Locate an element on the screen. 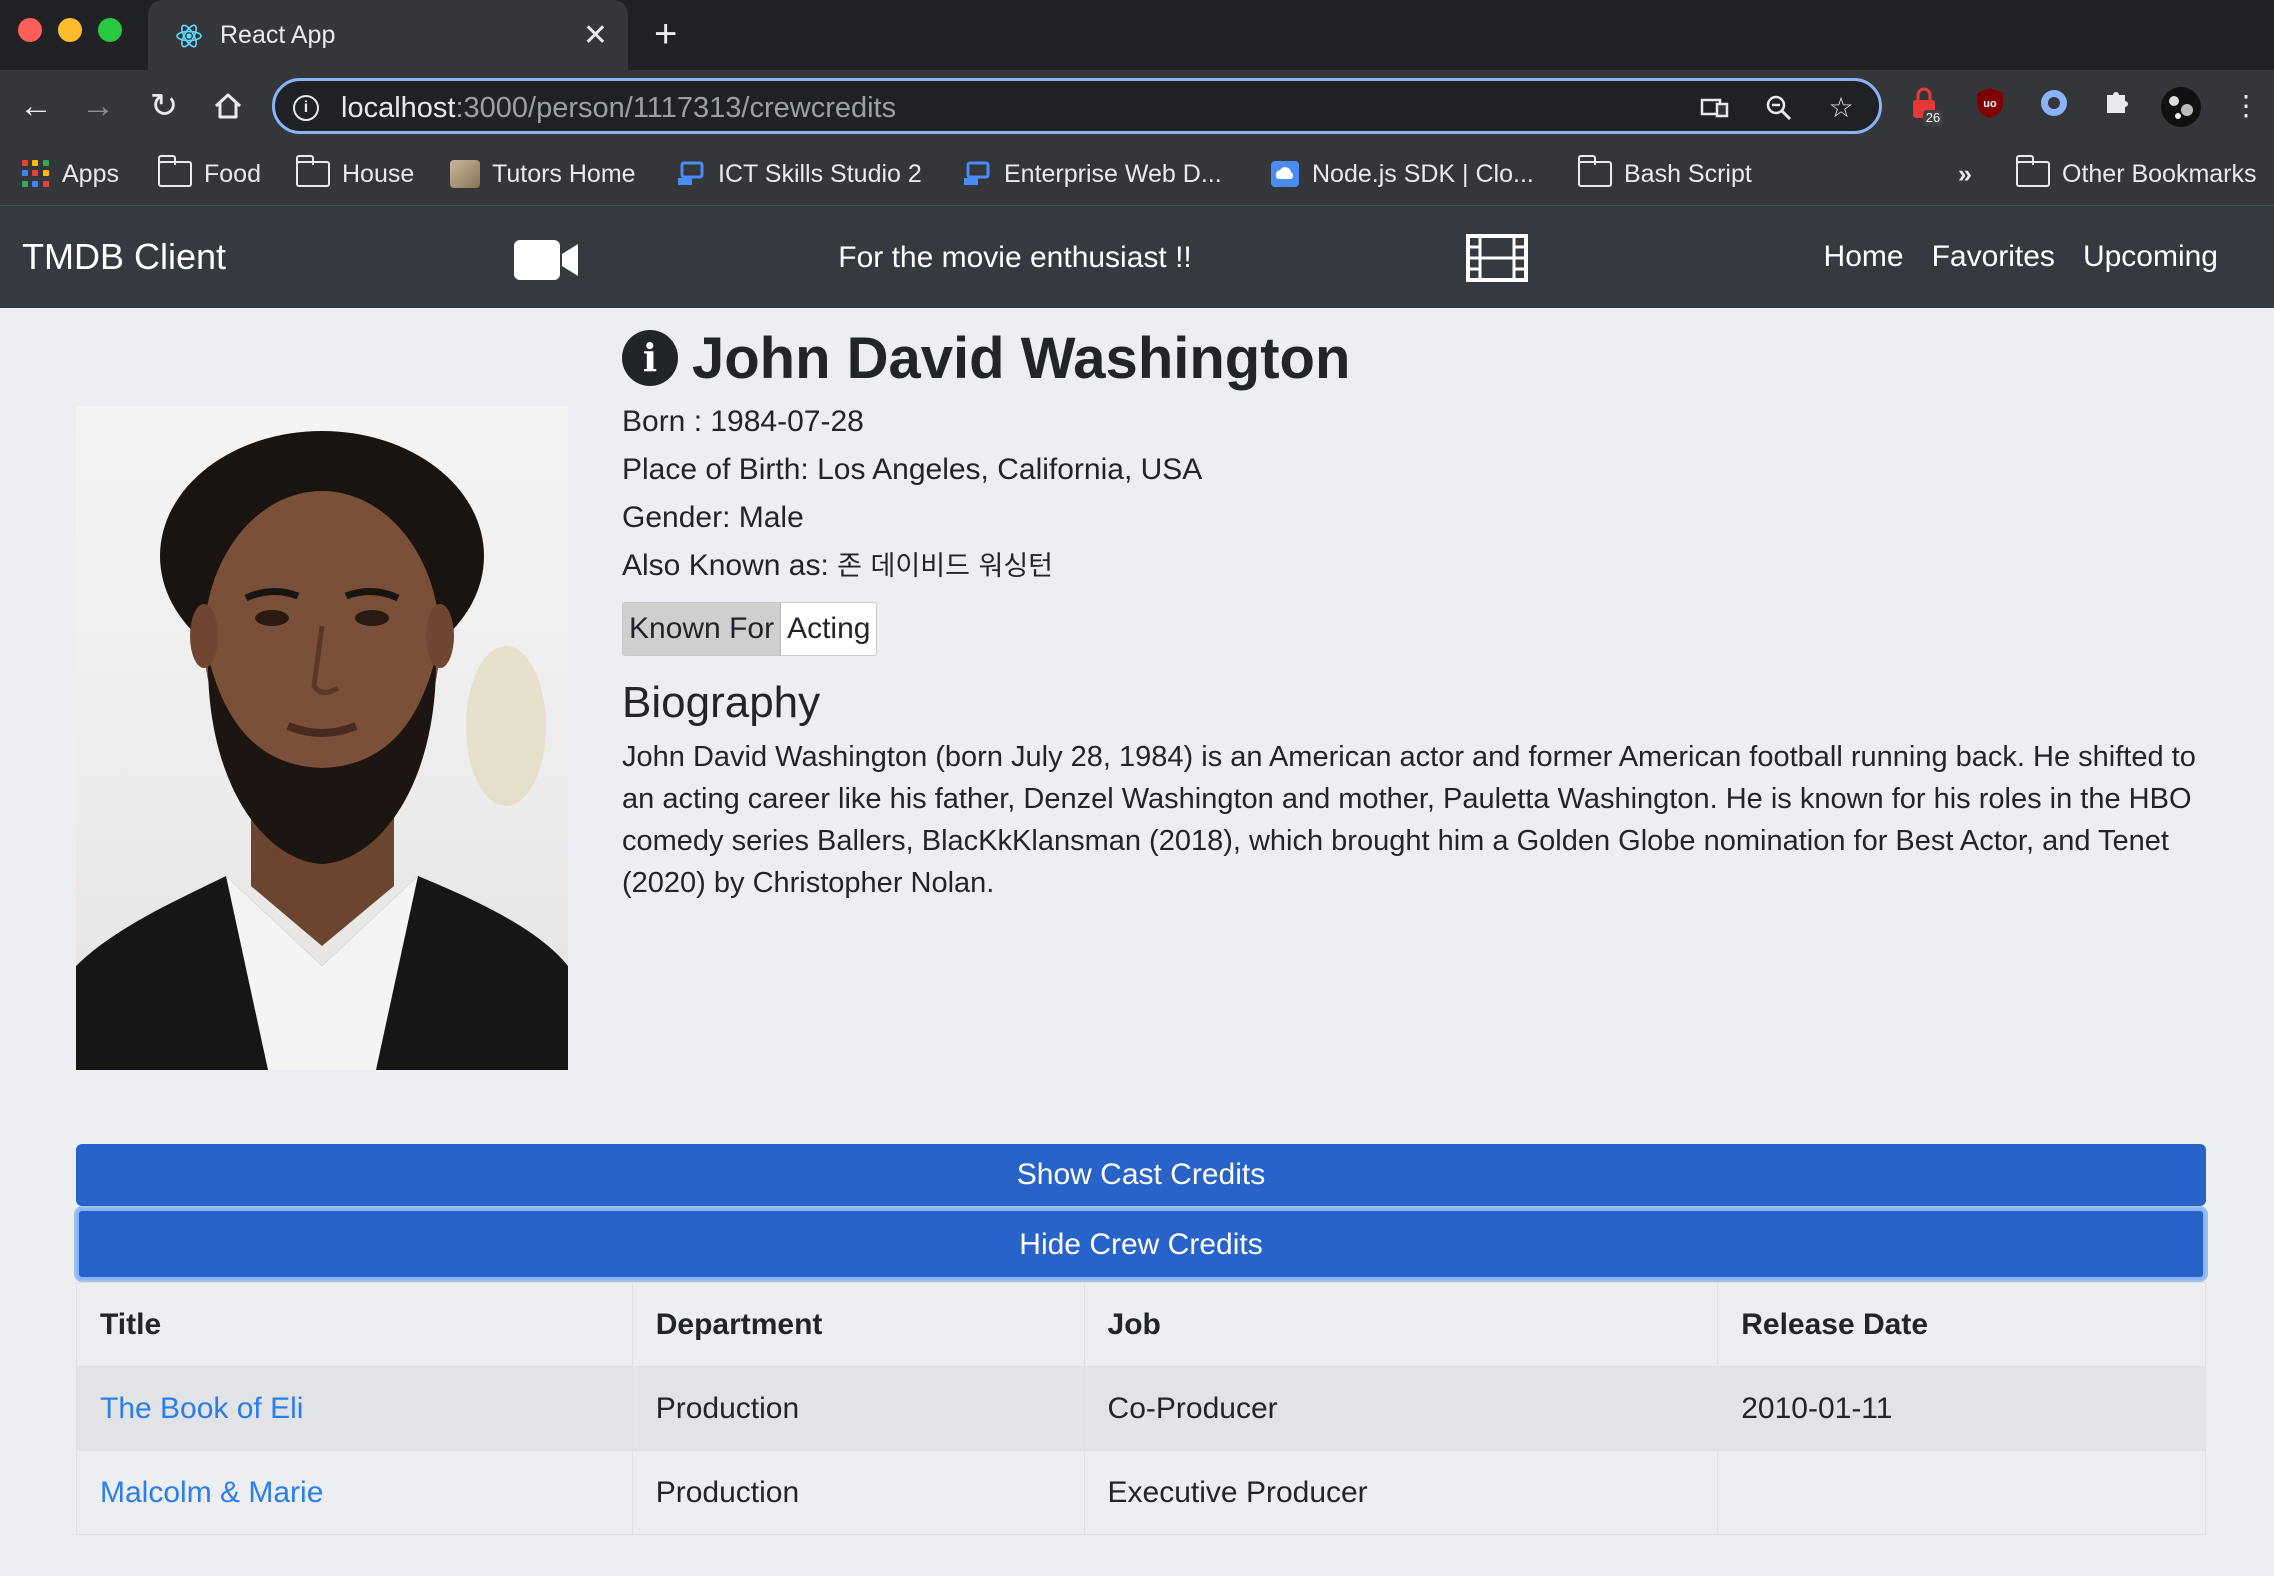 This screenshot has height=1576, width=2274. bookmark-tutors-home: Tutors Home is located at coordinates (543, 174).